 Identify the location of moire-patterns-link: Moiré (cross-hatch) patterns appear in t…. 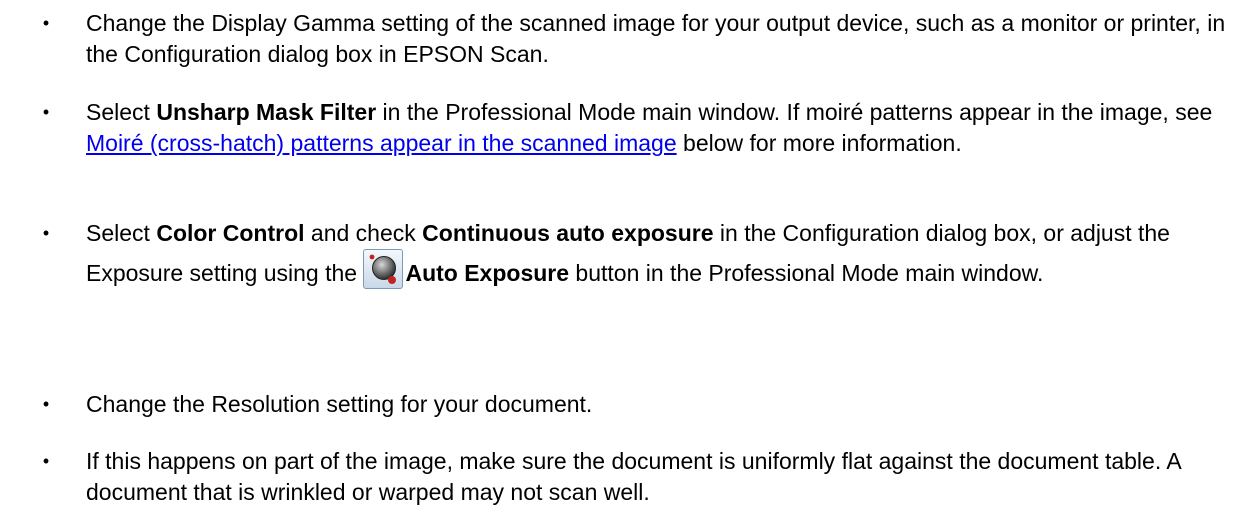
(381, 143).